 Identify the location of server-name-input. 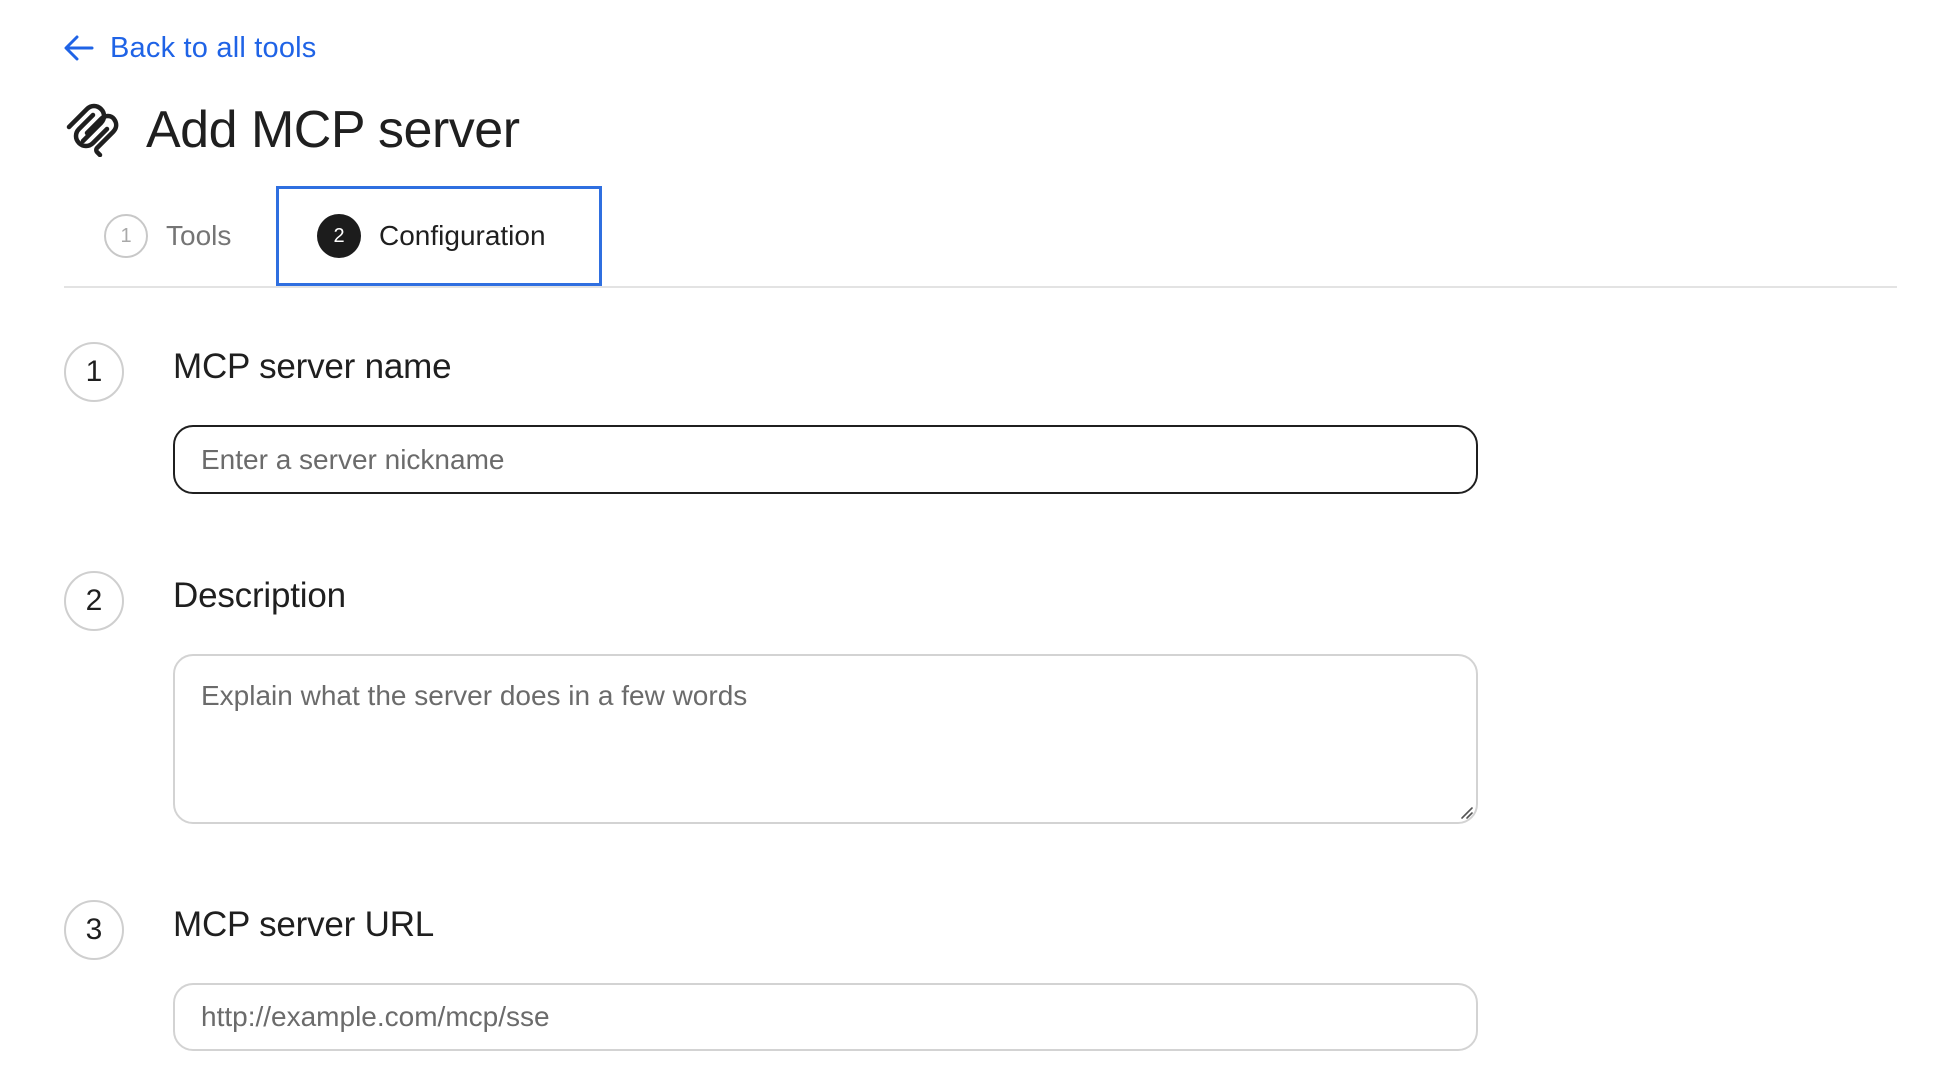
(825, 459).